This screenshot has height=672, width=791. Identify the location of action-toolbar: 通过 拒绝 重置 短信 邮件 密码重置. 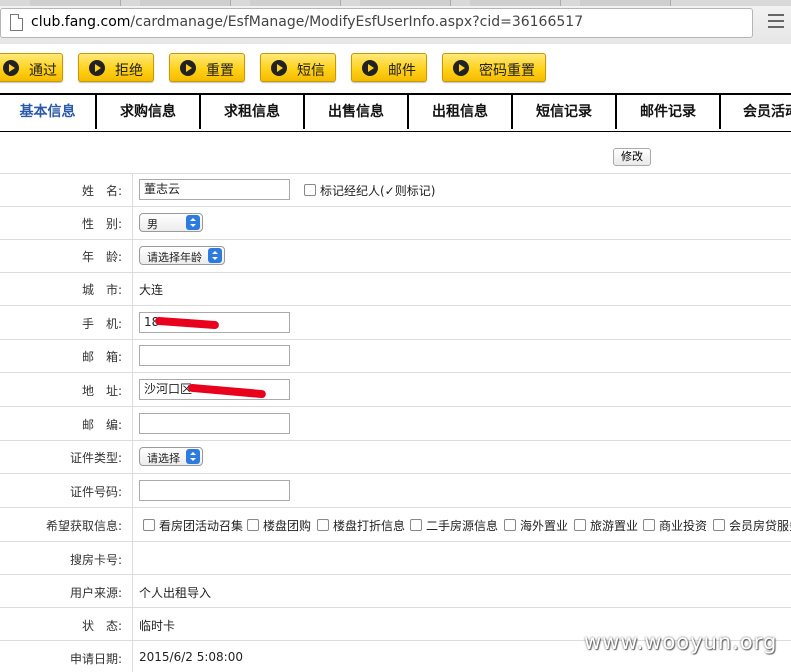
(395, 69).